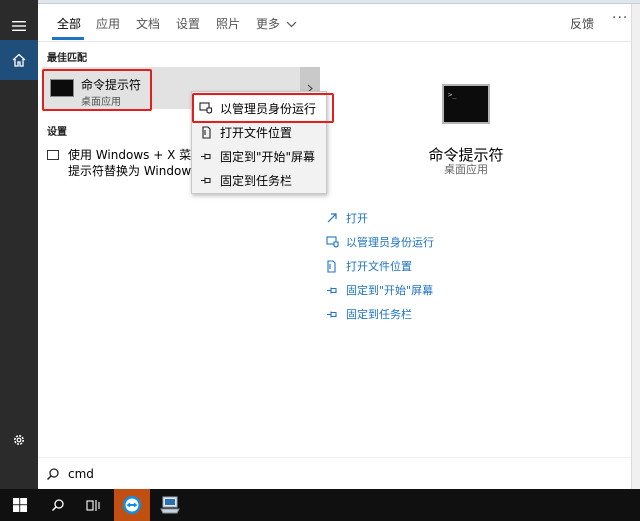 This screenshot has height=521, width=640. What do you see at coordinates (67, 58) in the screenshot?
I see `best-match-heading: 最佳匹配` at bounding box center [67, 58].